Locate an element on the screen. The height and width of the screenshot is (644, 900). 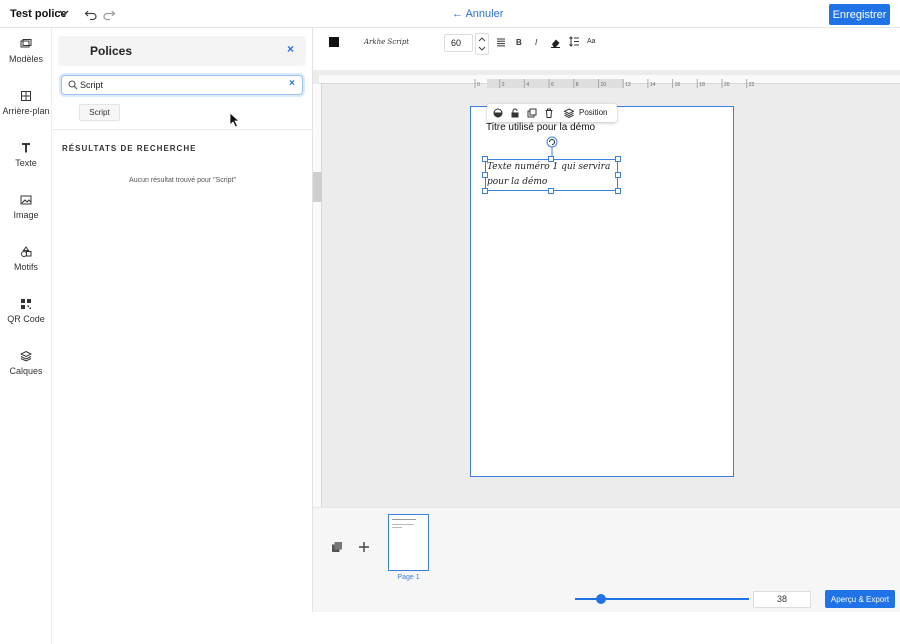
italic-button: I is located at coordinates (536, 42).